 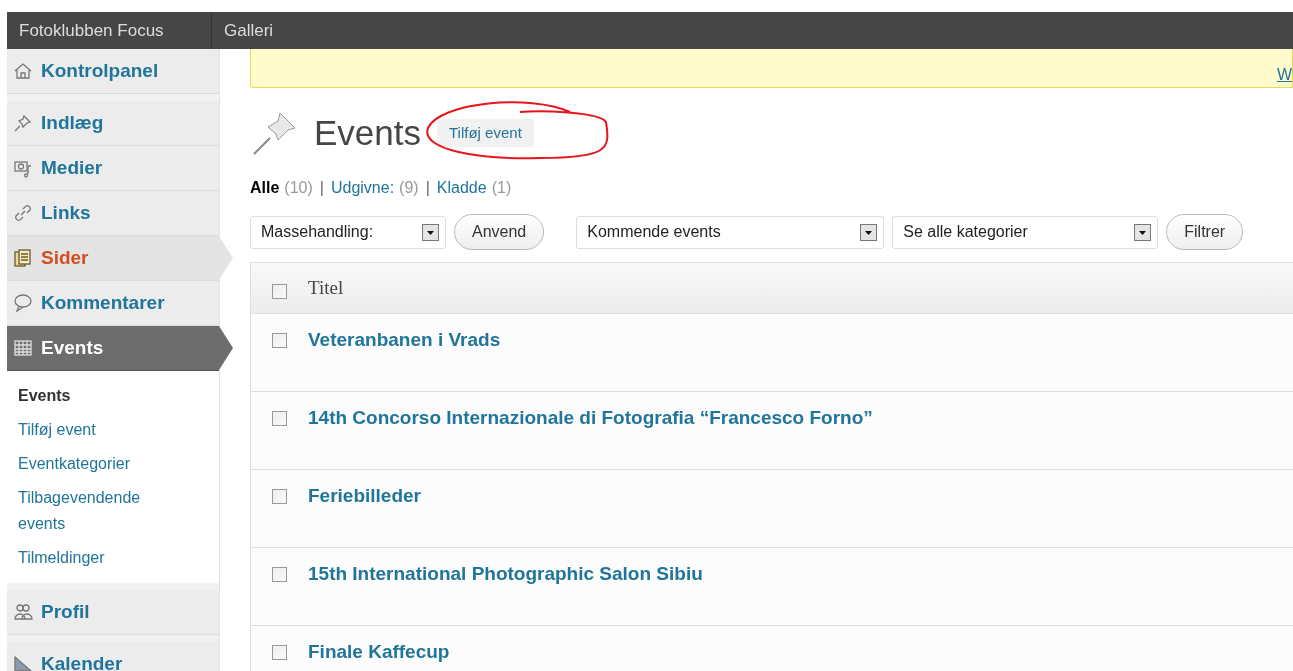 I want to click on filter-button: Filtrer, so click(x=1205, y=232).